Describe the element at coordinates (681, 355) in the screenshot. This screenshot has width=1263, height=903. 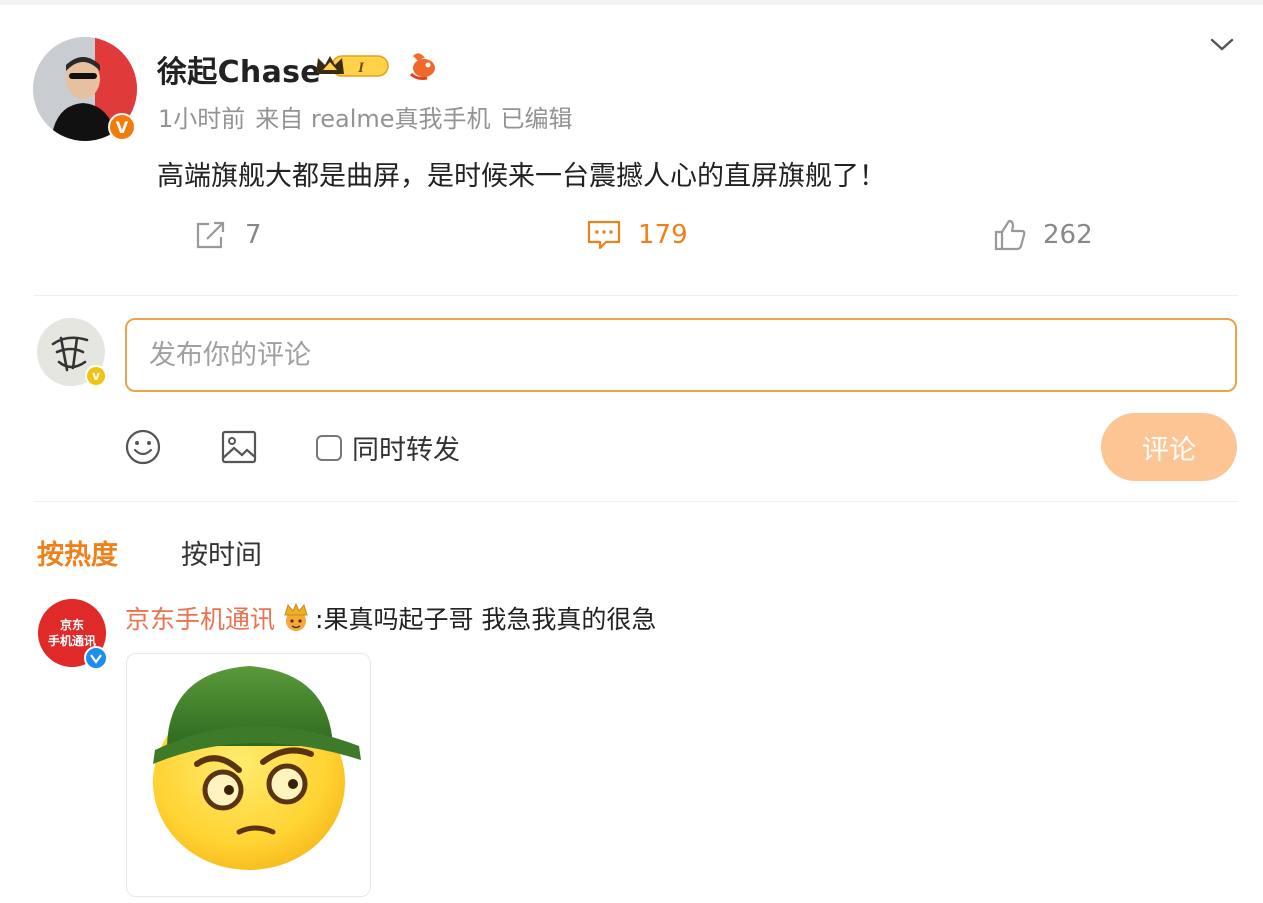
I see `comment-input` at that location.